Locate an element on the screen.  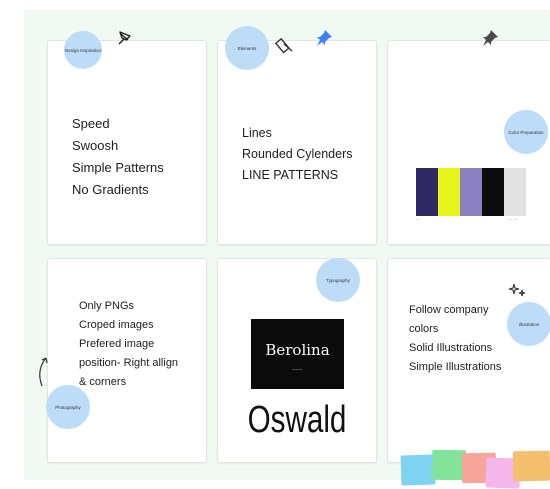
list-item: position- Right allign is located at coordinates (129, 363).